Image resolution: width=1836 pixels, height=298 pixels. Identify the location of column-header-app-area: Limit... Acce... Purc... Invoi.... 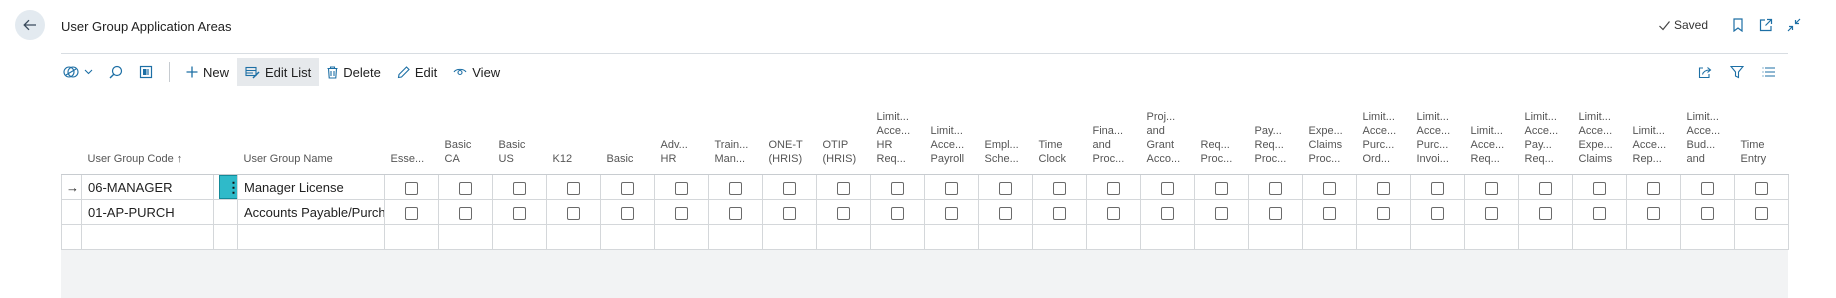
(1437, 135).